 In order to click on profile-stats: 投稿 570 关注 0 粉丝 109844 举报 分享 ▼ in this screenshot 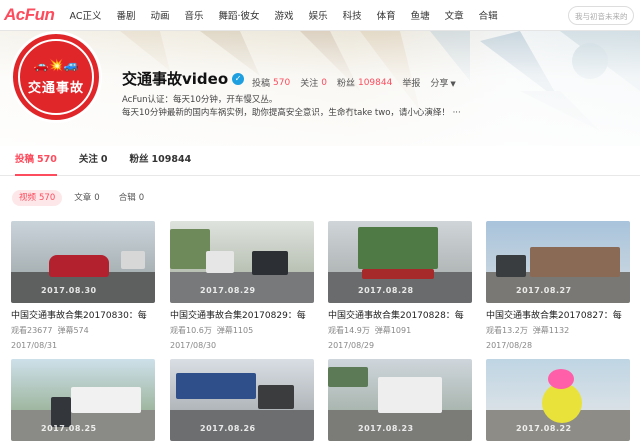, I will do `click(354, 83)`.